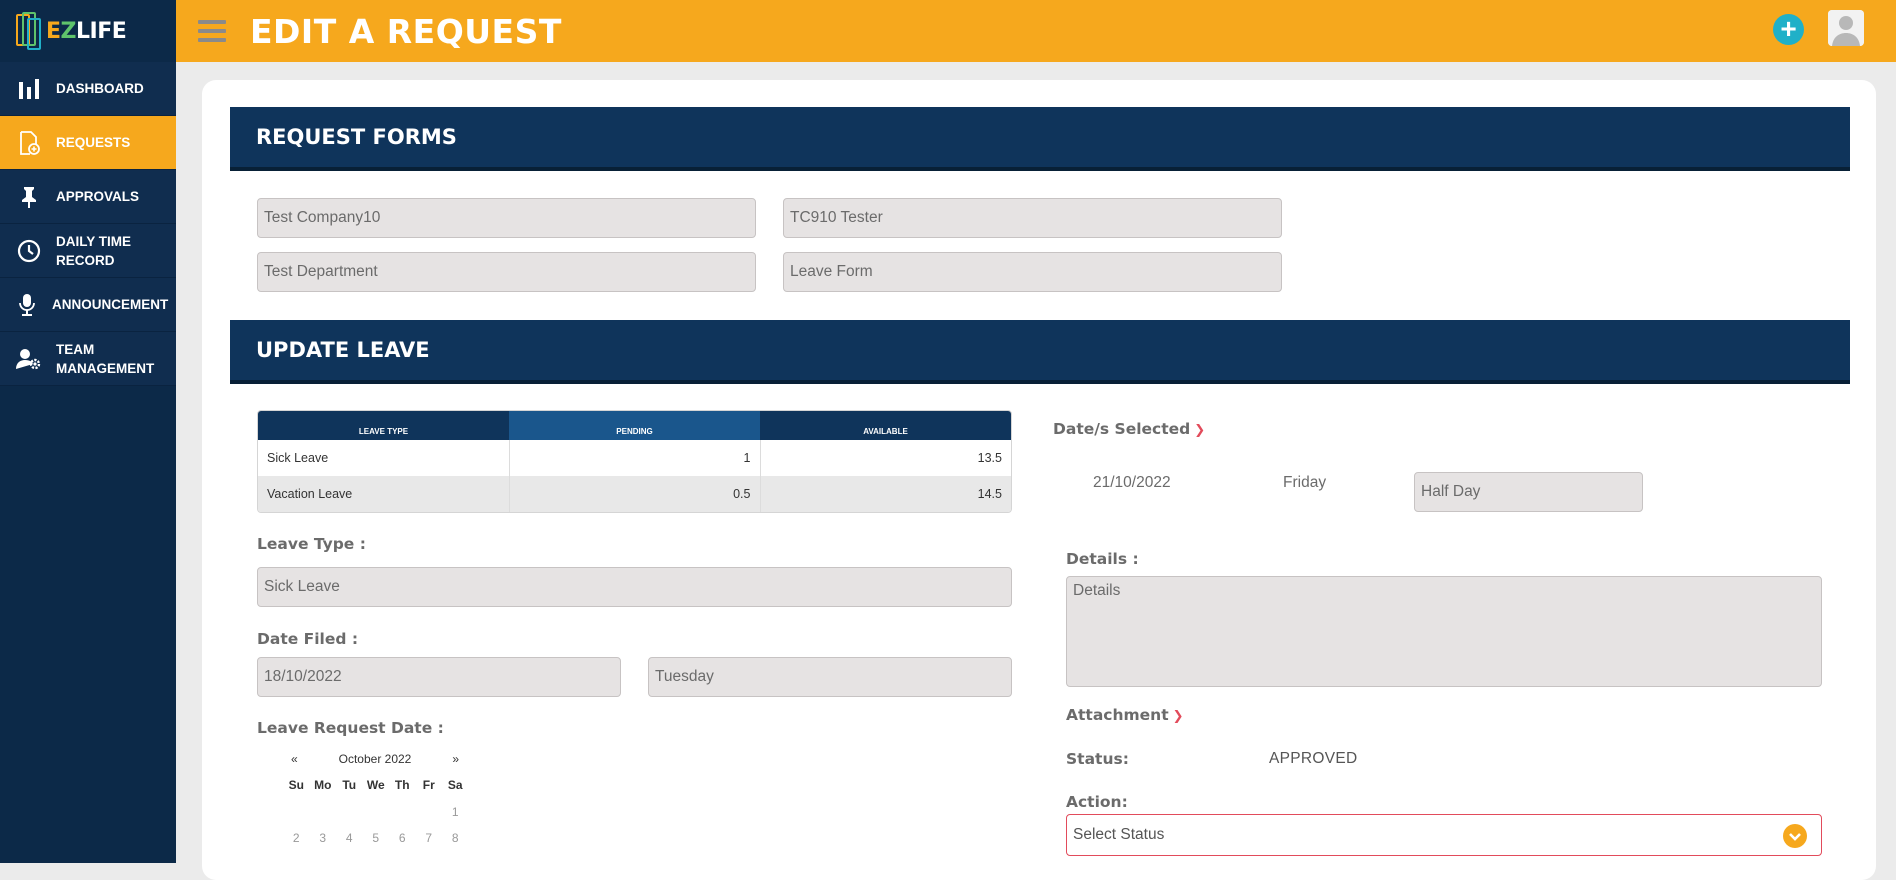 The width and height of the screenshot is (1896, 880). What do you see at coordinates (1032, 272) in the screenshot?
I see `form-type-field: Leave Form` at bounding box center [1032, 272].